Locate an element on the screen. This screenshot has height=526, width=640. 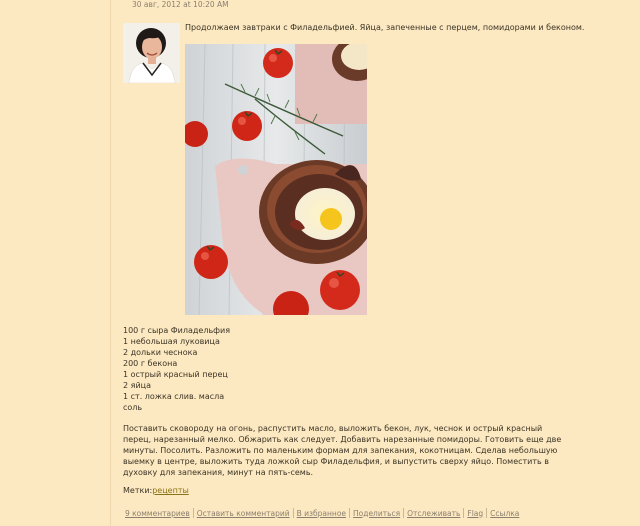
ingredient-item: 1 острый красный перец is located at coordinates (175, 374).